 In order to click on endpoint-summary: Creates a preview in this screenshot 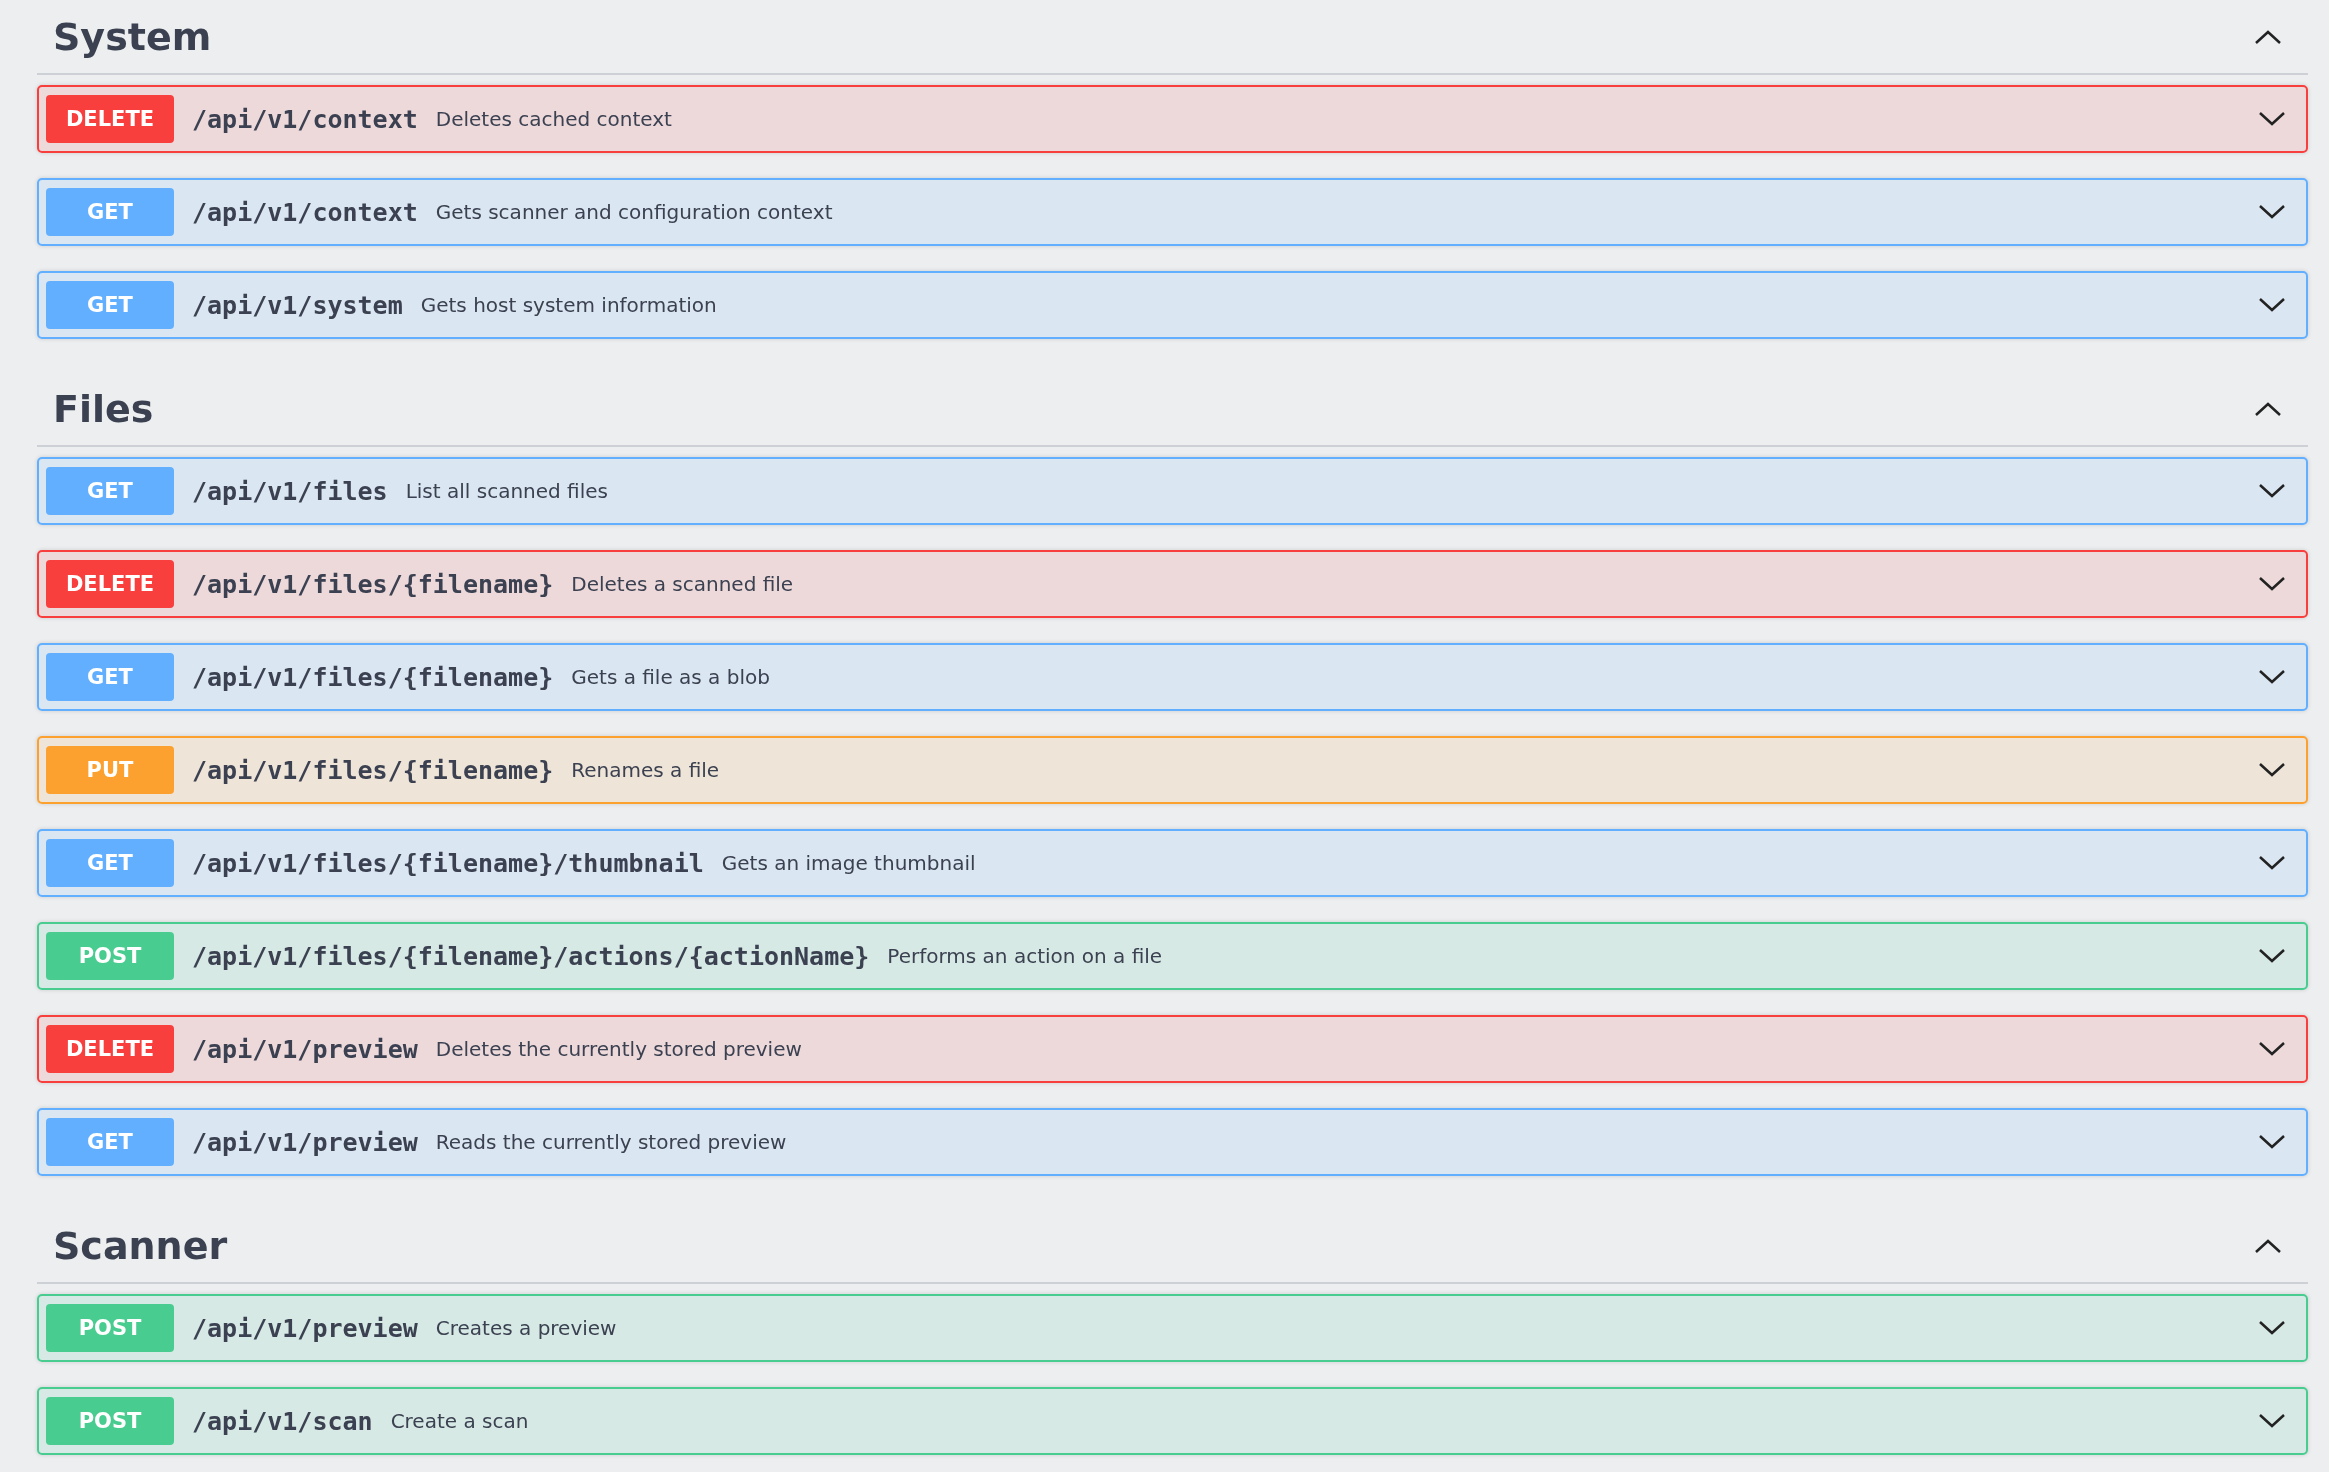, I will do `click(526, 1328)`.